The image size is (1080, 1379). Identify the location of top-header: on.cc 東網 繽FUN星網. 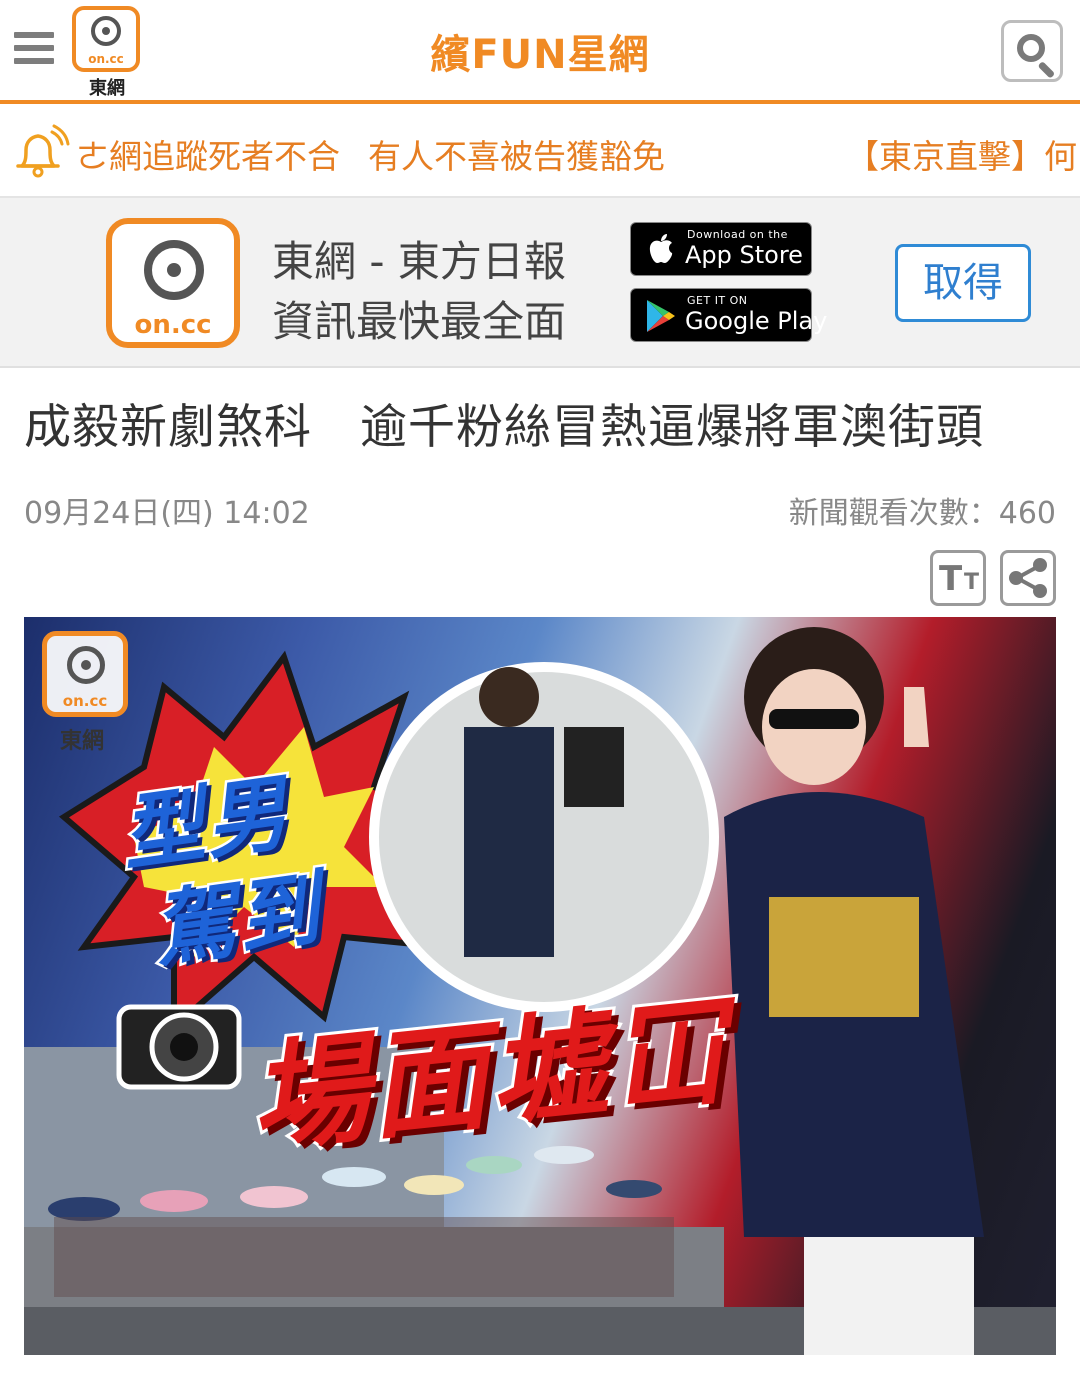
(540, 52).